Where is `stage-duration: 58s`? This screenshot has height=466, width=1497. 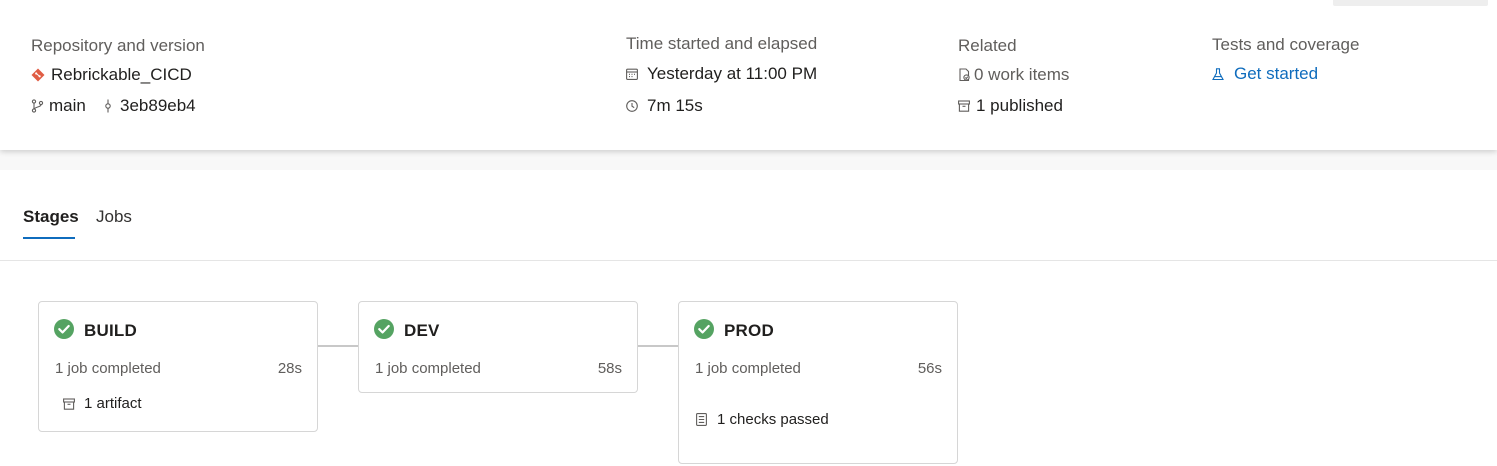 stage-duration: 58s is located at coordinates (609, 368).